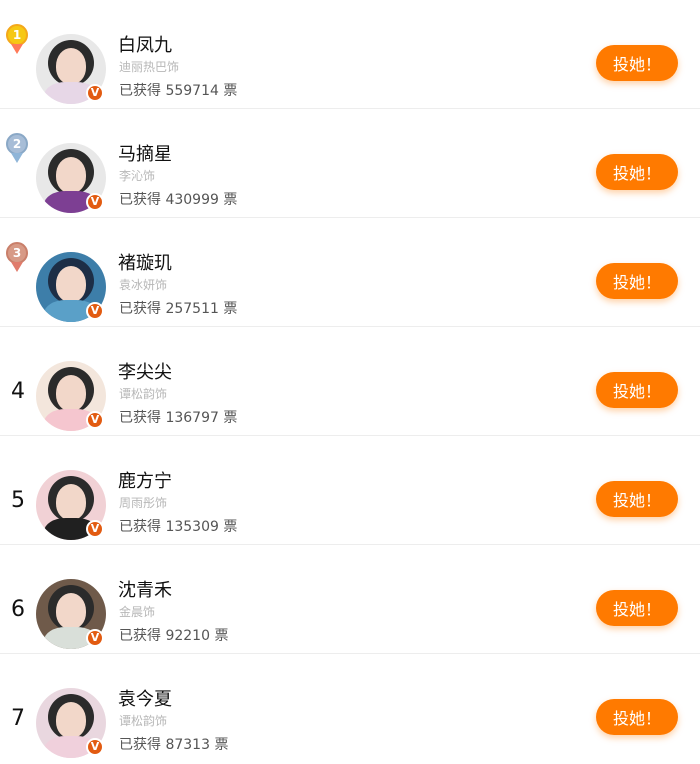  Describe the element at coordinates (17, 35) in the screenshot. I see `gold-medal-icon: 1` at that location.